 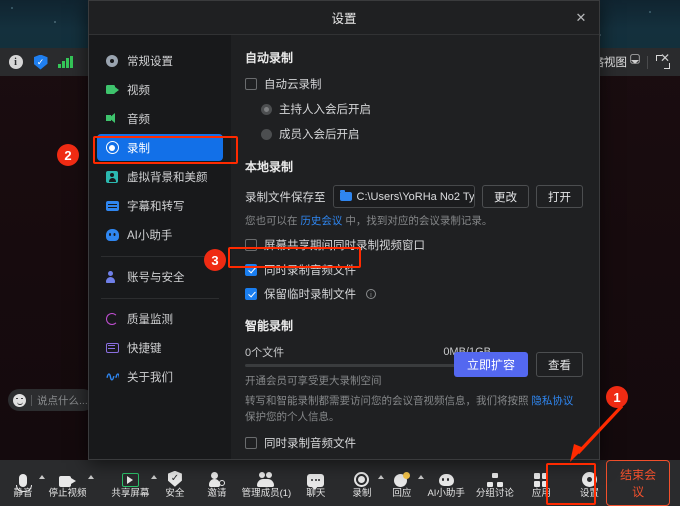 What do you see at coordinates (635, 58) in the screenshot?
I see `maximize-button: ▢` at bounding box center [635, 58].